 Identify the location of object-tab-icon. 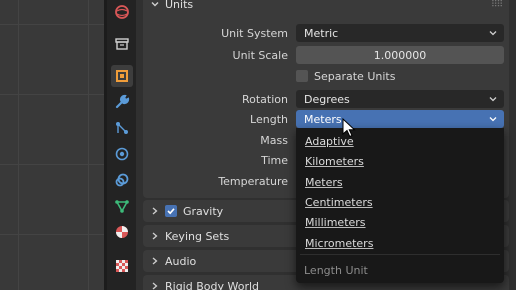
(122, 76).